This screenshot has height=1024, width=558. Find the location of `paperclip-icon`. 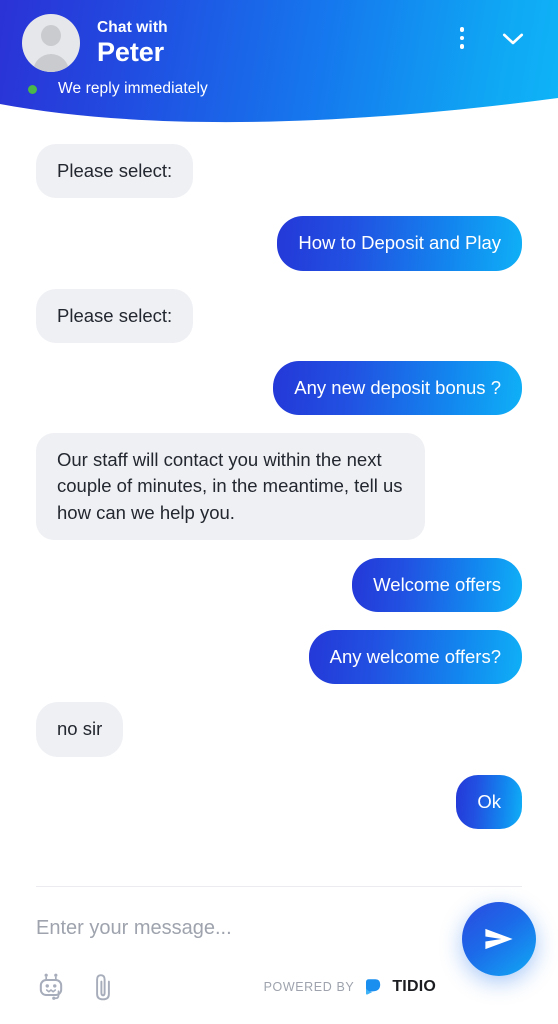

paperclip-icon is located at coordinates (103, 987).